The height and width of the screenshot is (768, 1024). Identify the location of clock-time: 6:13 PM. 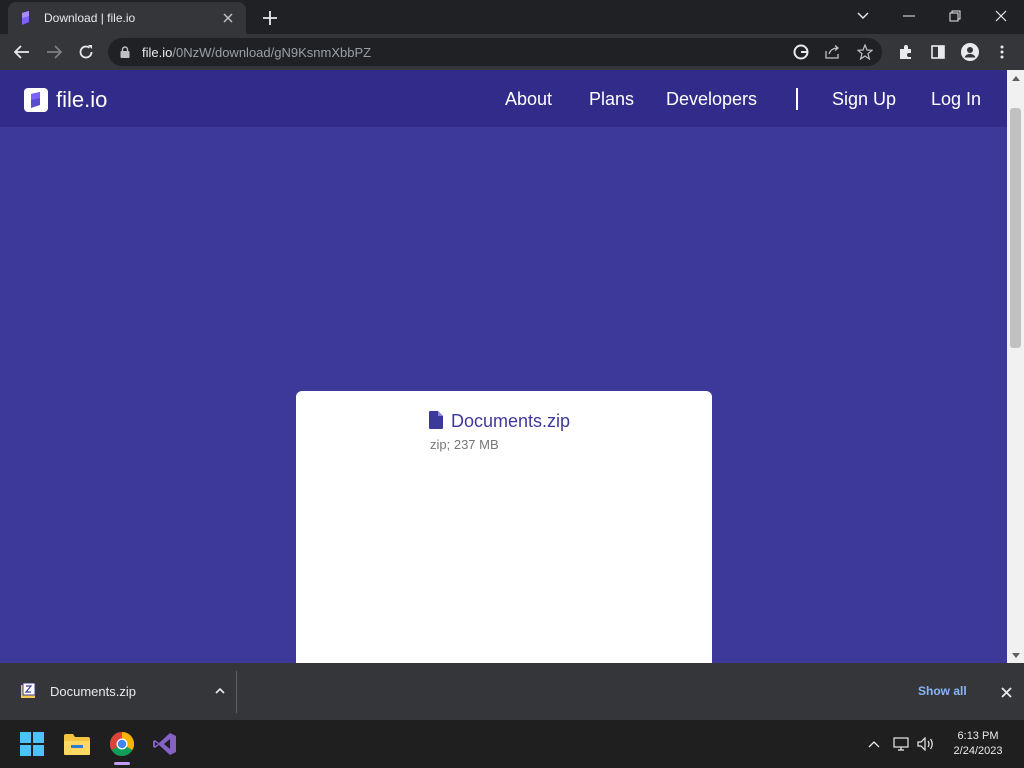
(978, 736).